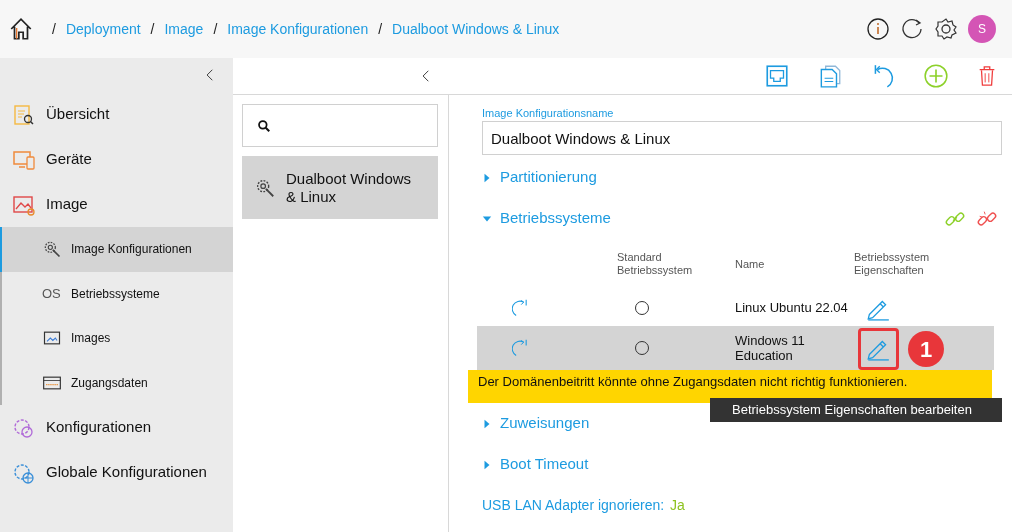 This screenshot has width=1012, height=532. I want to click on tooltip: Betriebssystem Eigenschaften bearbeiten, so click(856, 410).